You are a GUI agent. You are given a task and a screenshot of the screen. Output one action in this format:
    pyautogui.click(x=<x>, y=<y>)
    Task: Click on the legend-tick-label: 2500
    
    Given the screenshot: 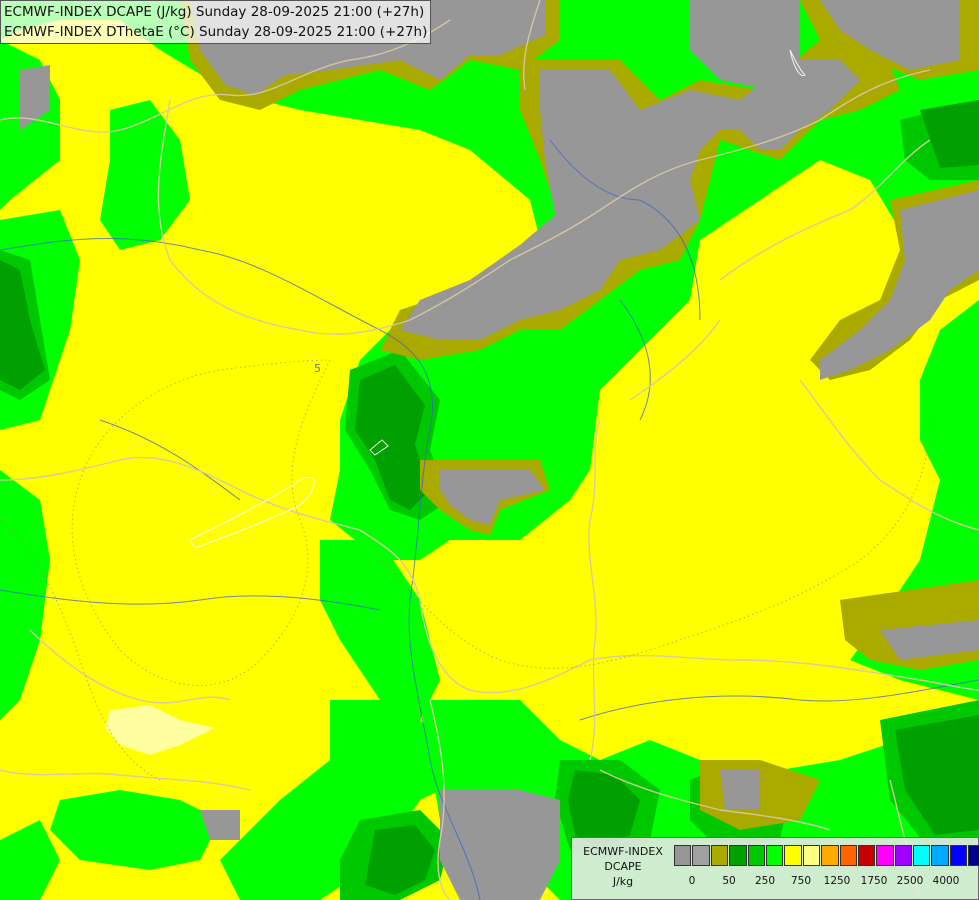 What is the action you would take?
    pyautogui.click(x=910, y=881)
    